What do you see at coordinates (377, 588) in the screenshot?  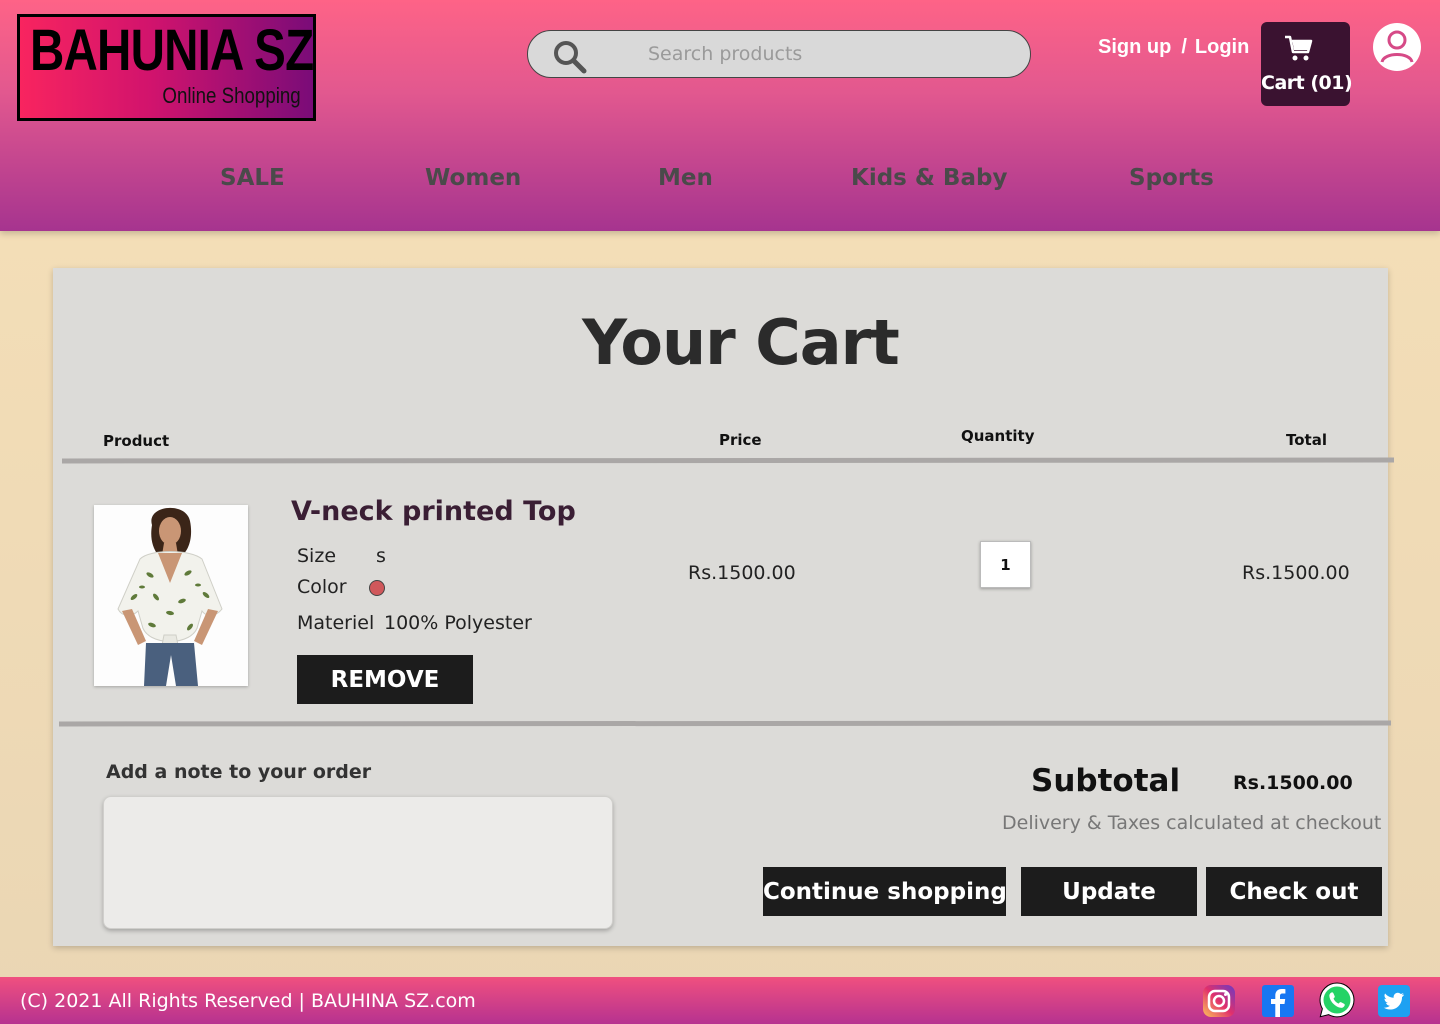 I see `color-swatch` at bounding box center [377, 588].